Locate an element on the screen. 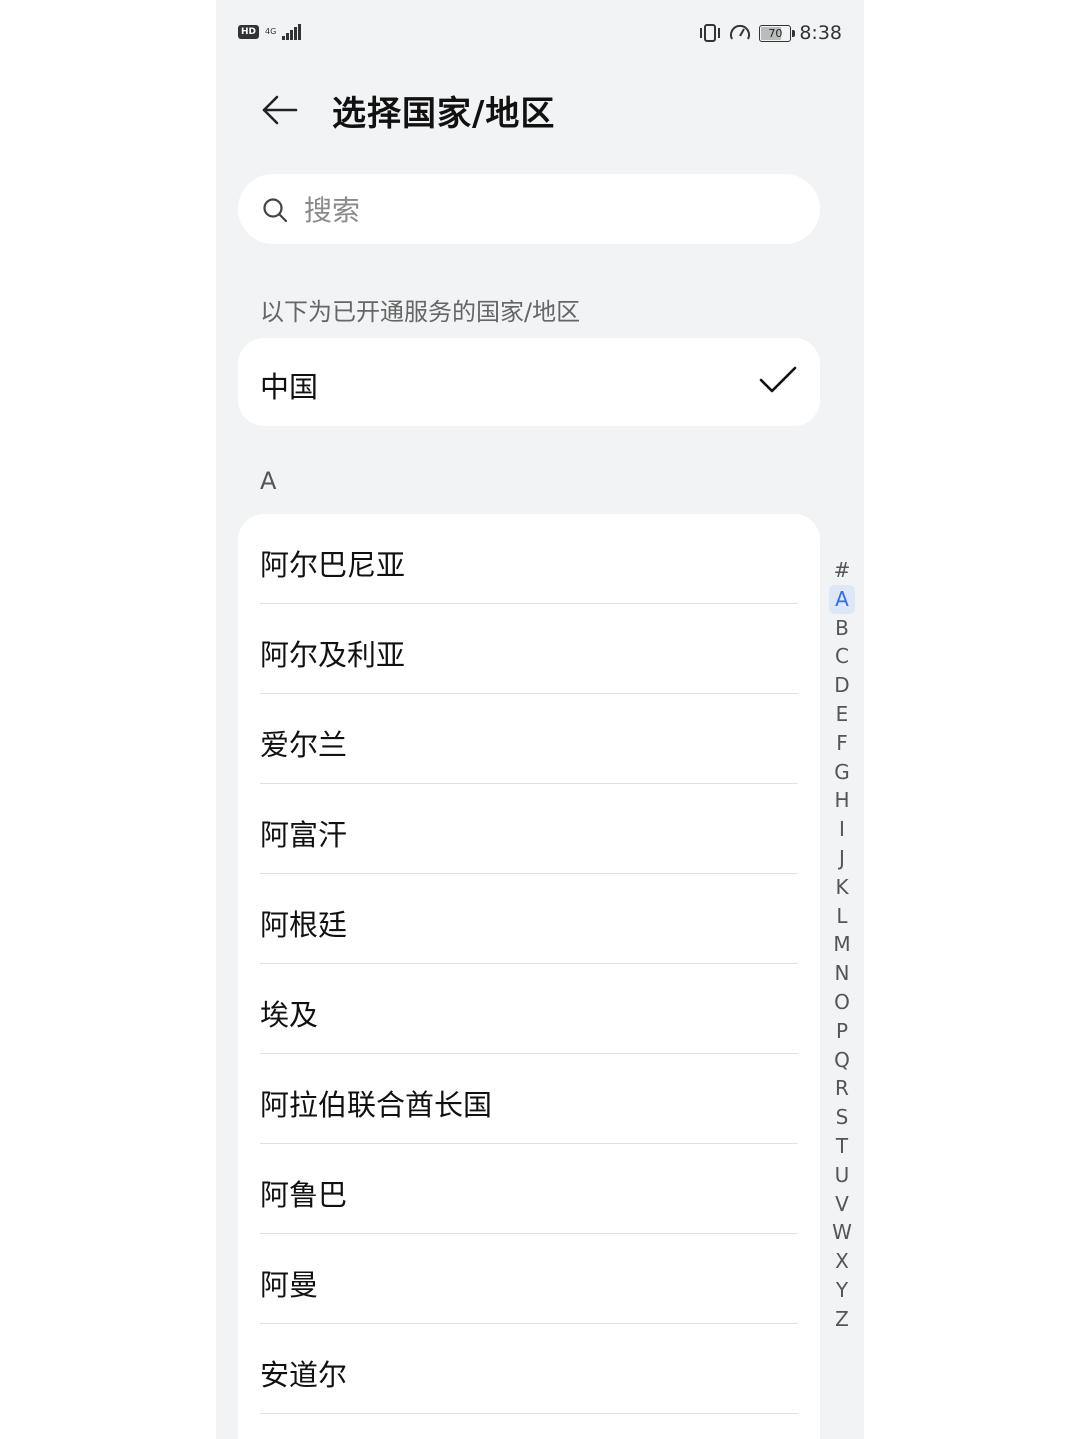 This screenshot has height=1439, width=1080. index-letter: E is located at coordinates (842, 714).